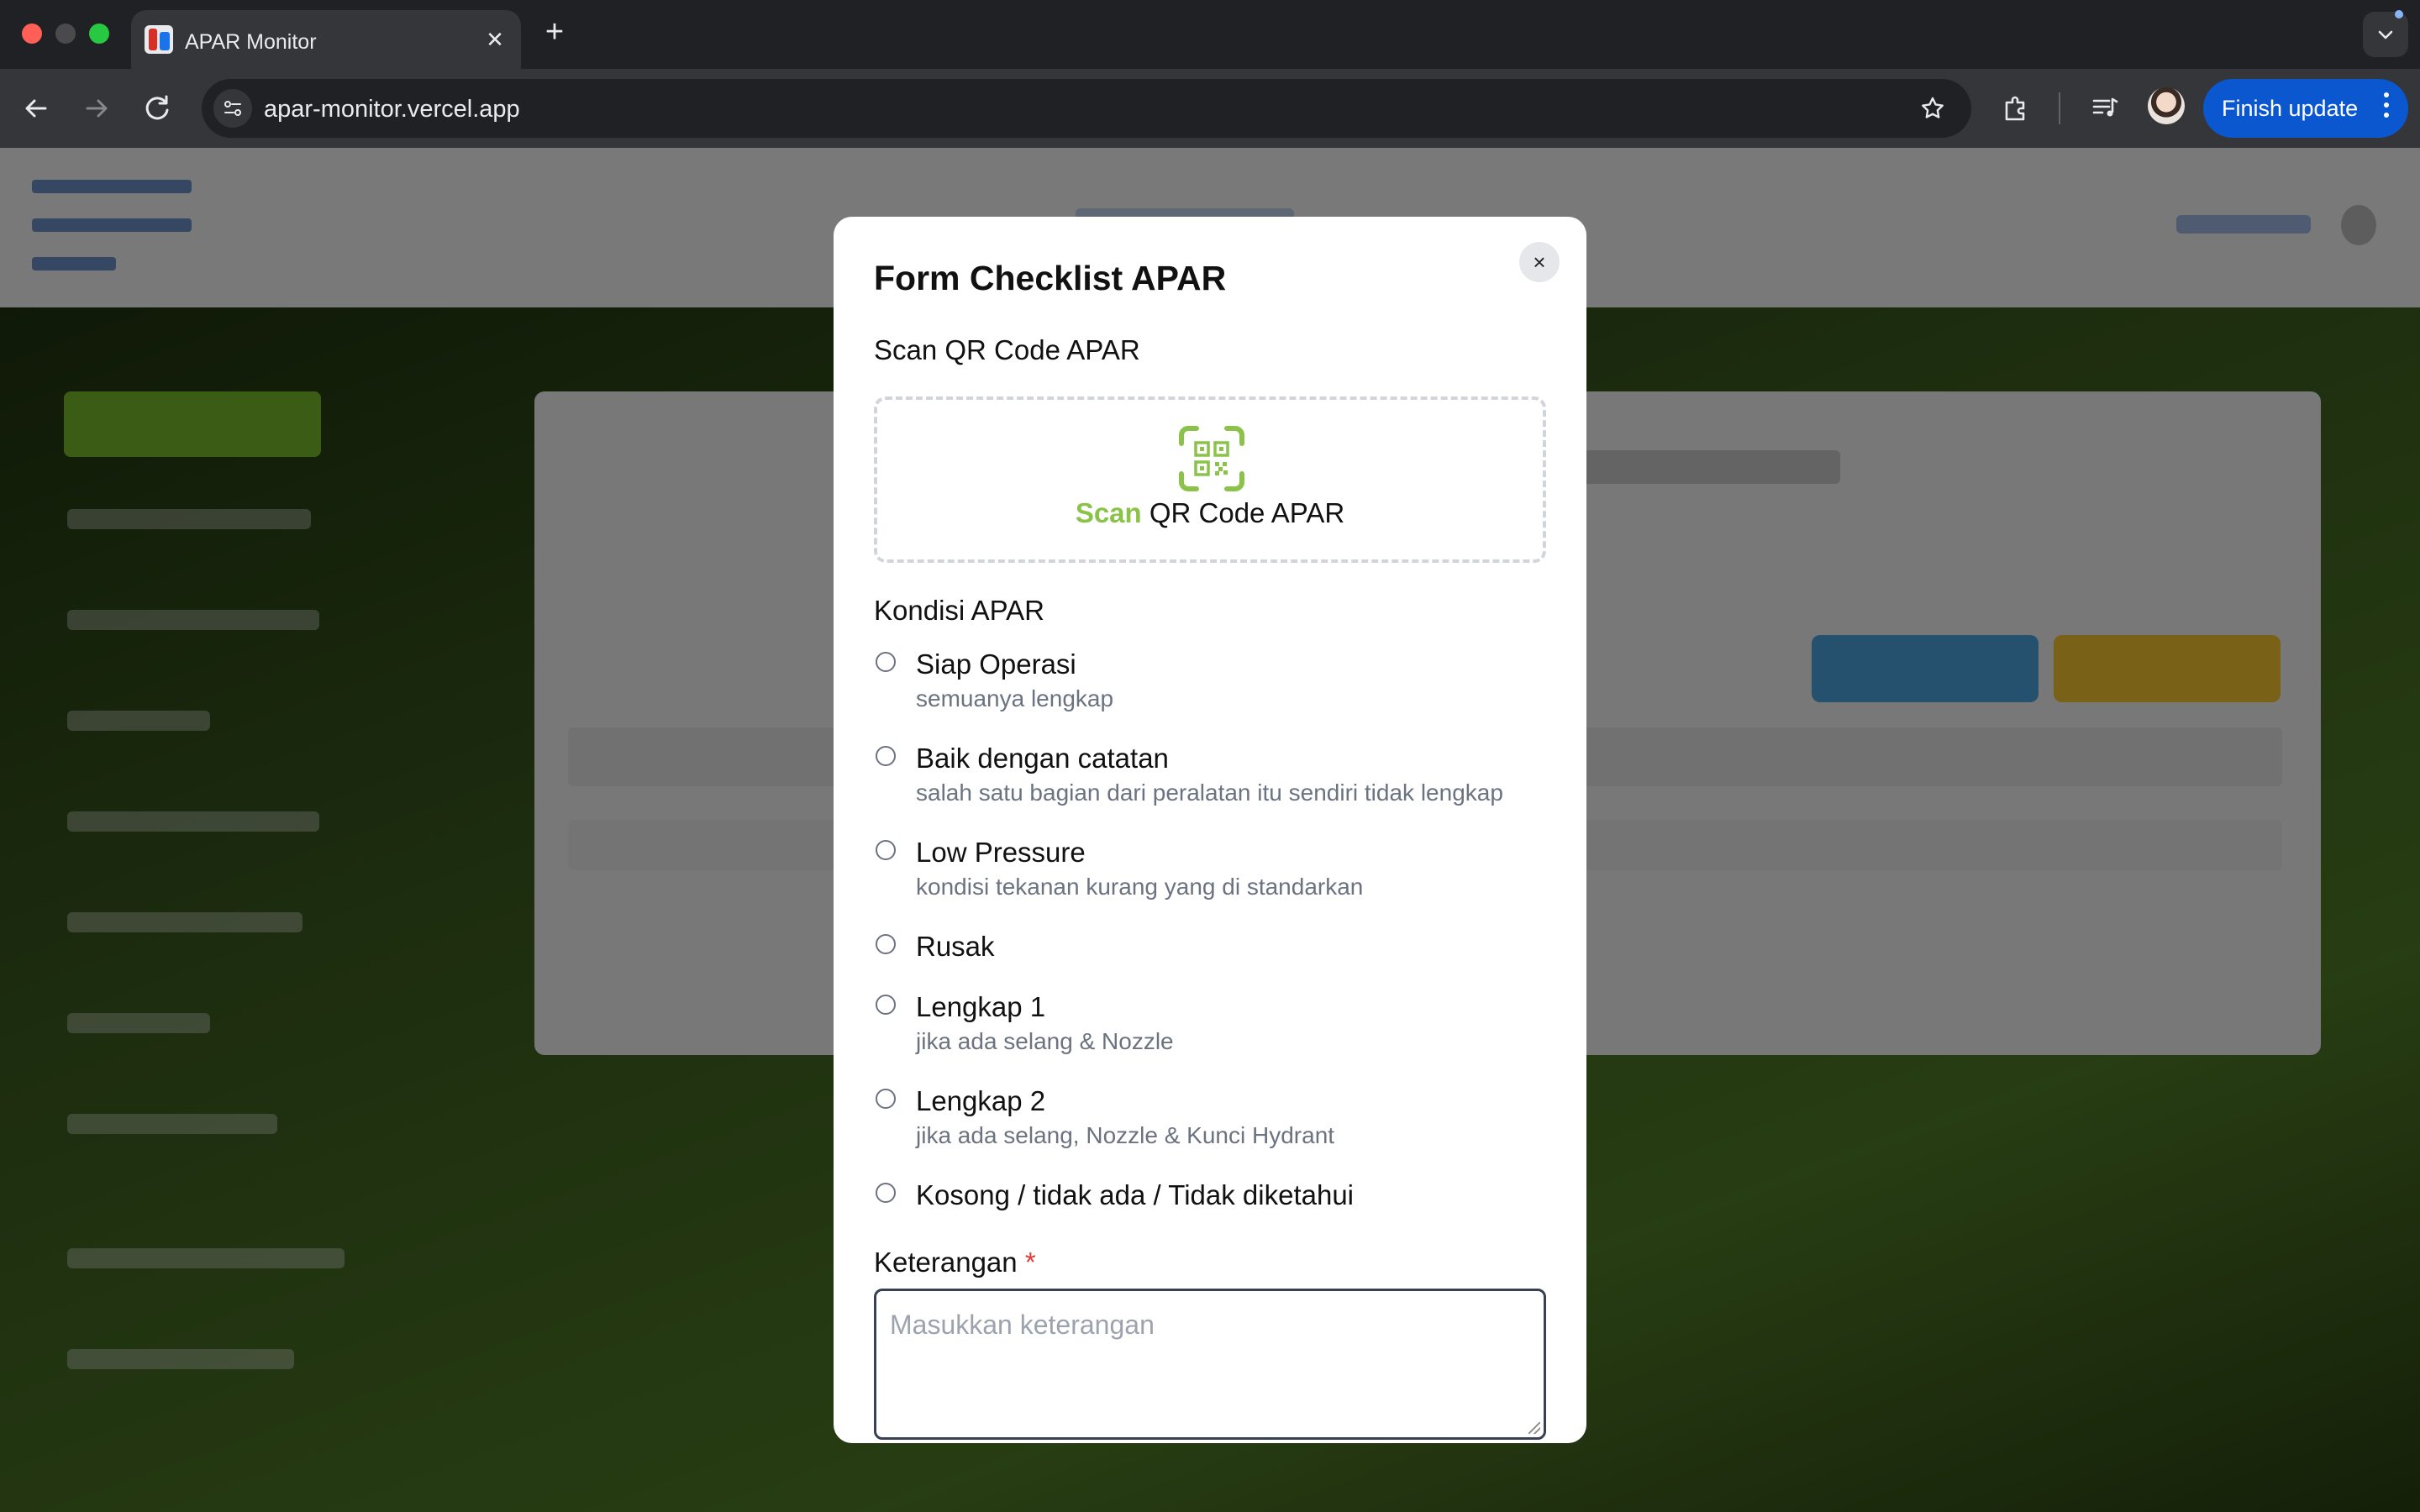 The width and height of the screenshot is (2420, 1512). I want to click on kondisi-label: Kondisi APAR, so click(959, 610).